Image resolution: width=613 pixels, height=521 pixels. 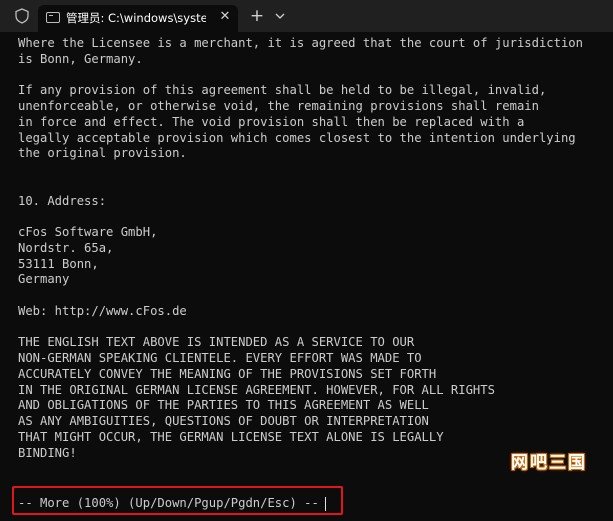 I want to click on terminal-tab: 管理员: C:\windows\system32\ ✕, so click(x=138, y=18).